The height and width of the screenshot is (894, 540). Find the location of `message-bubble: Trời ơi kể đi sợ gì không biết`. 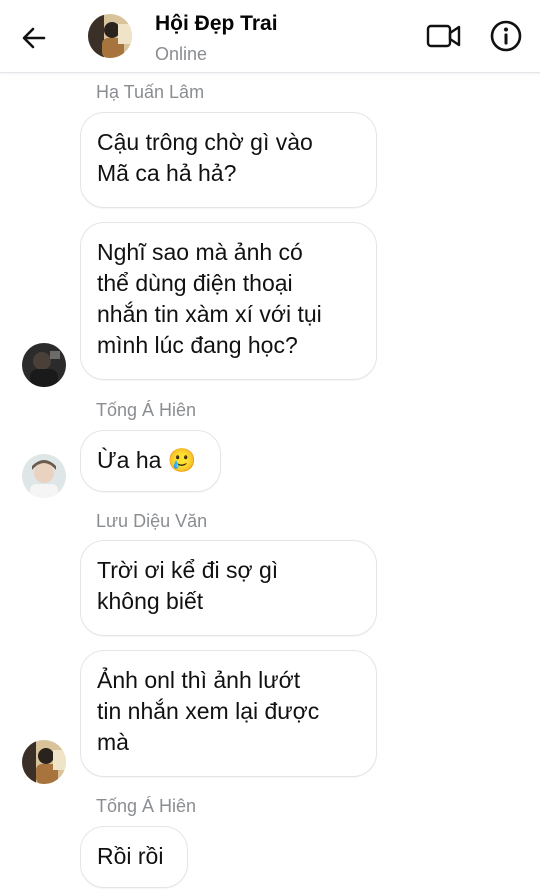

message-bubble: Trời ơi kể đi sợ gì không biết is located at coordinates (228, 588).